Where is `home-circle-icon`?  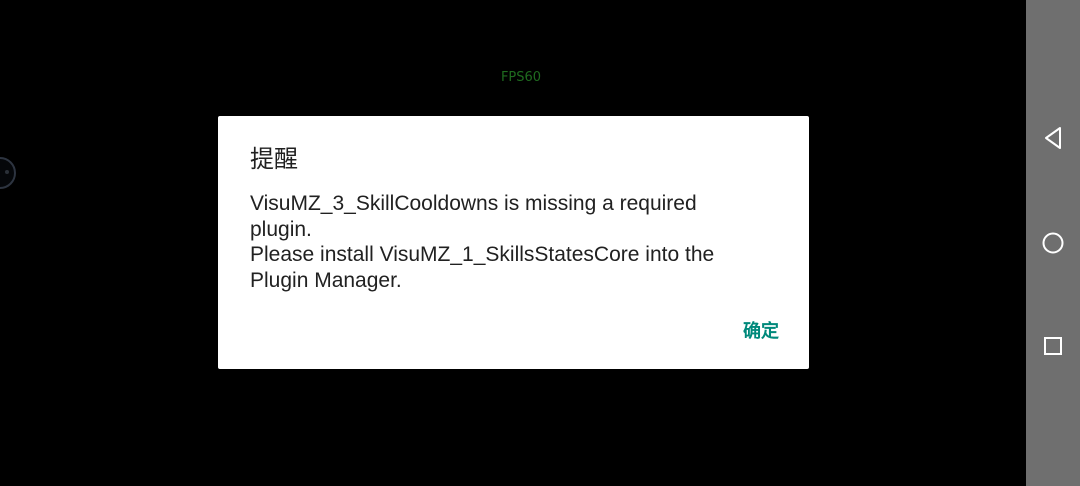
home-circle-icon is located at coordinates (1053, 243).